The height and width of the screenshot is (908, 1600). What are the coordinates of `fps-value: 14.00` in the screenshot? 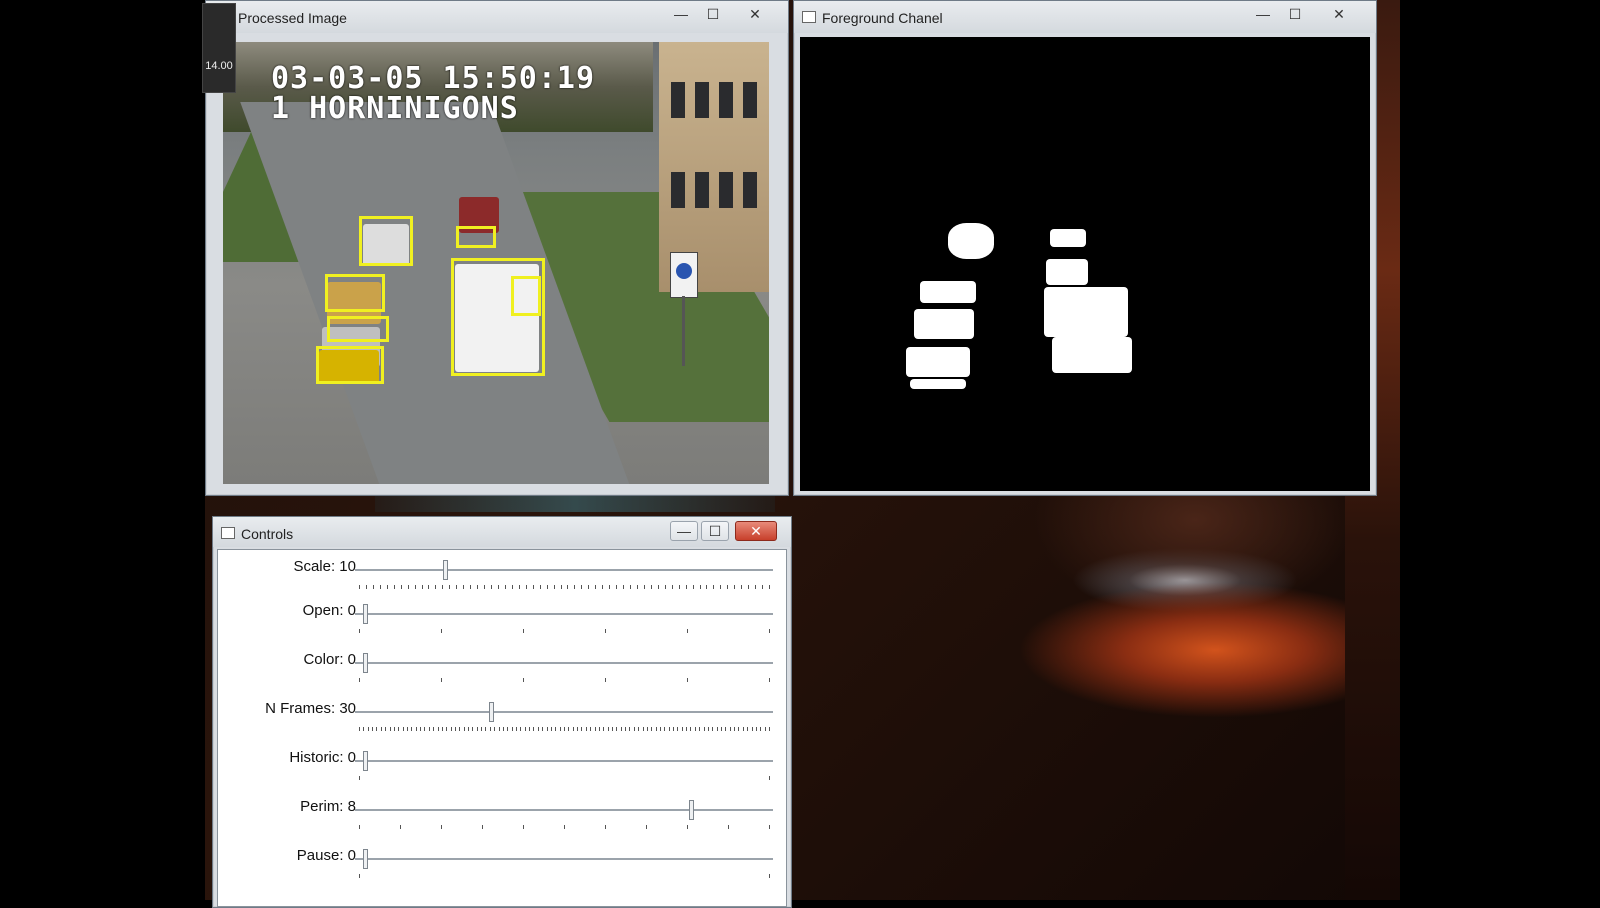 It's located at (219, 66).